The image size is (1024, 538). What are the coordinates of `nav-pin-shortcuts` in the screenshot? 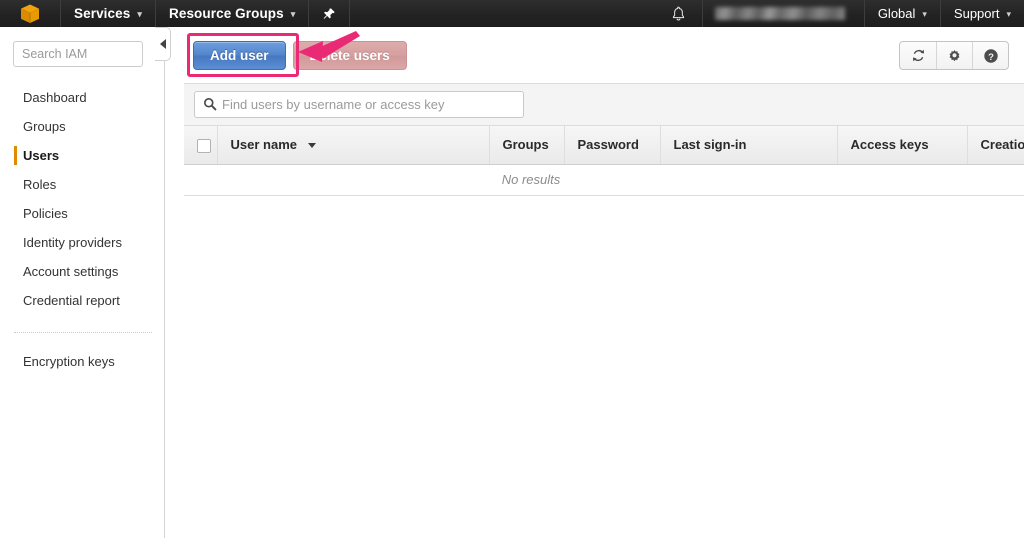 It's located at (328, 13).